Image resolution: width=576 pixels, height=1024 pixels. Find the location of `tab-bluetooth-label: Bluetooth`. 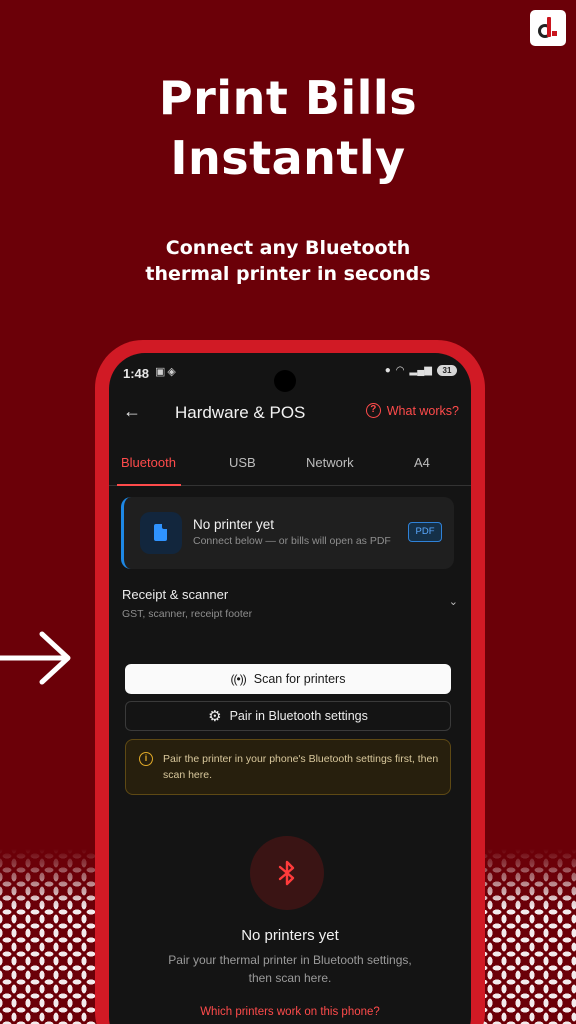

tab-bluetooth-label: Bluetooth is located at coordinates (148, 462).